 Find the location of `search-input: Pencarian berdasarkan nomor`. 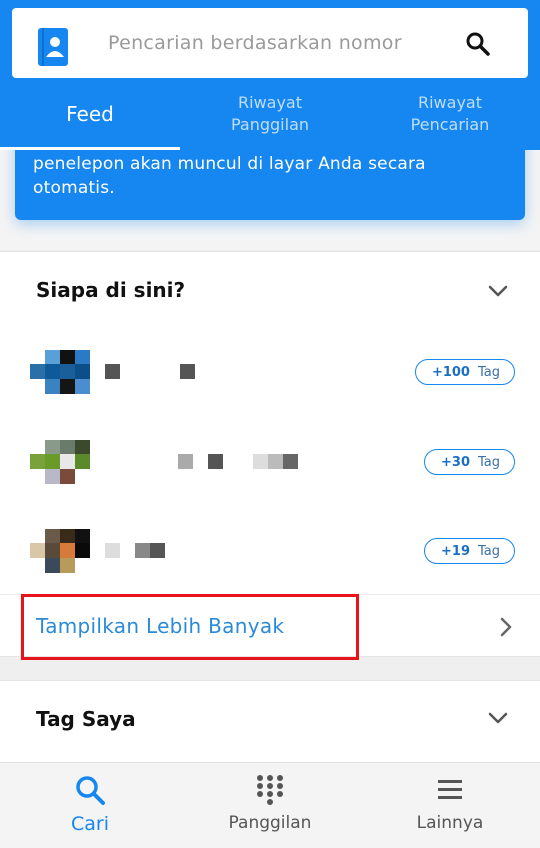

search-input: Pencarian berdasarkan nomor is located at coordinates (255, 43).